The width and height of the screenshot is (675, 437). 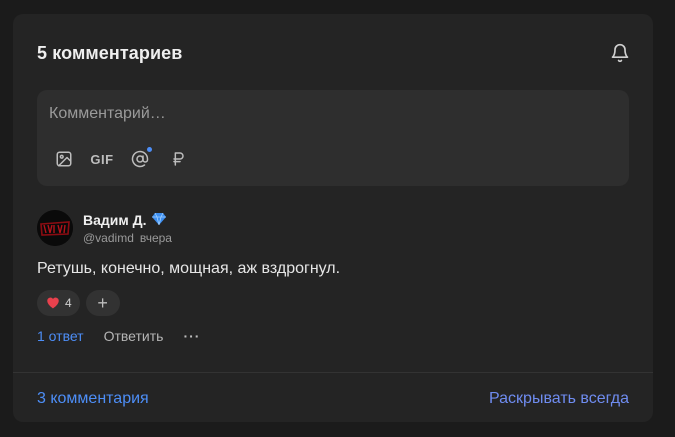 I want to click on reactions-bar: 4 +, so click(x=333, y=303).